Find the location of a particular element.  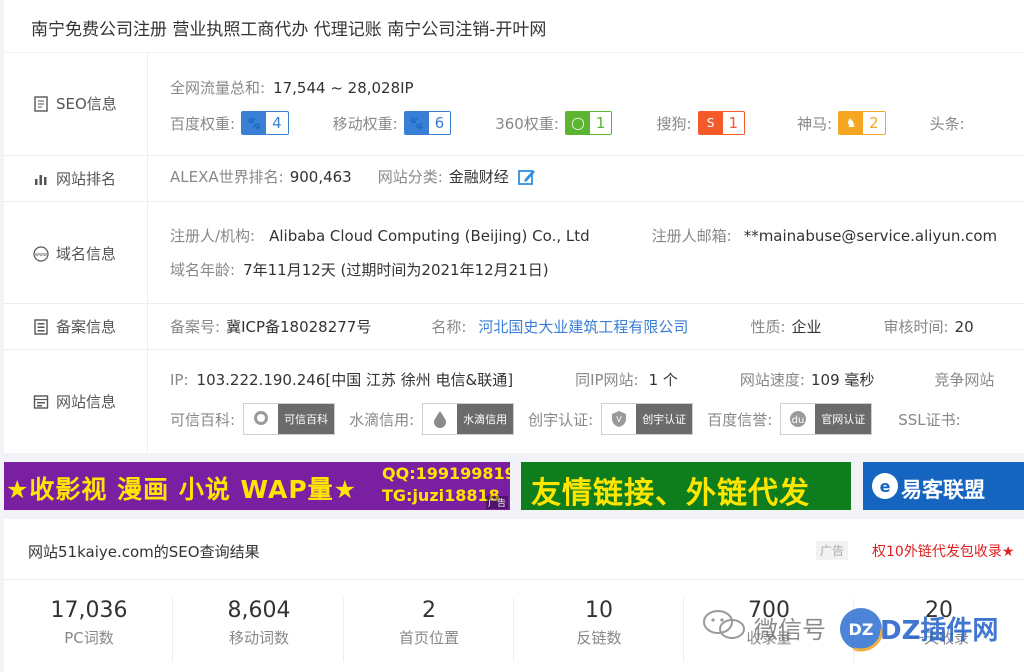

traffic-row: 全网流量总和: 17,544 ~ 28,028IP is located at coordinates (597, 87).